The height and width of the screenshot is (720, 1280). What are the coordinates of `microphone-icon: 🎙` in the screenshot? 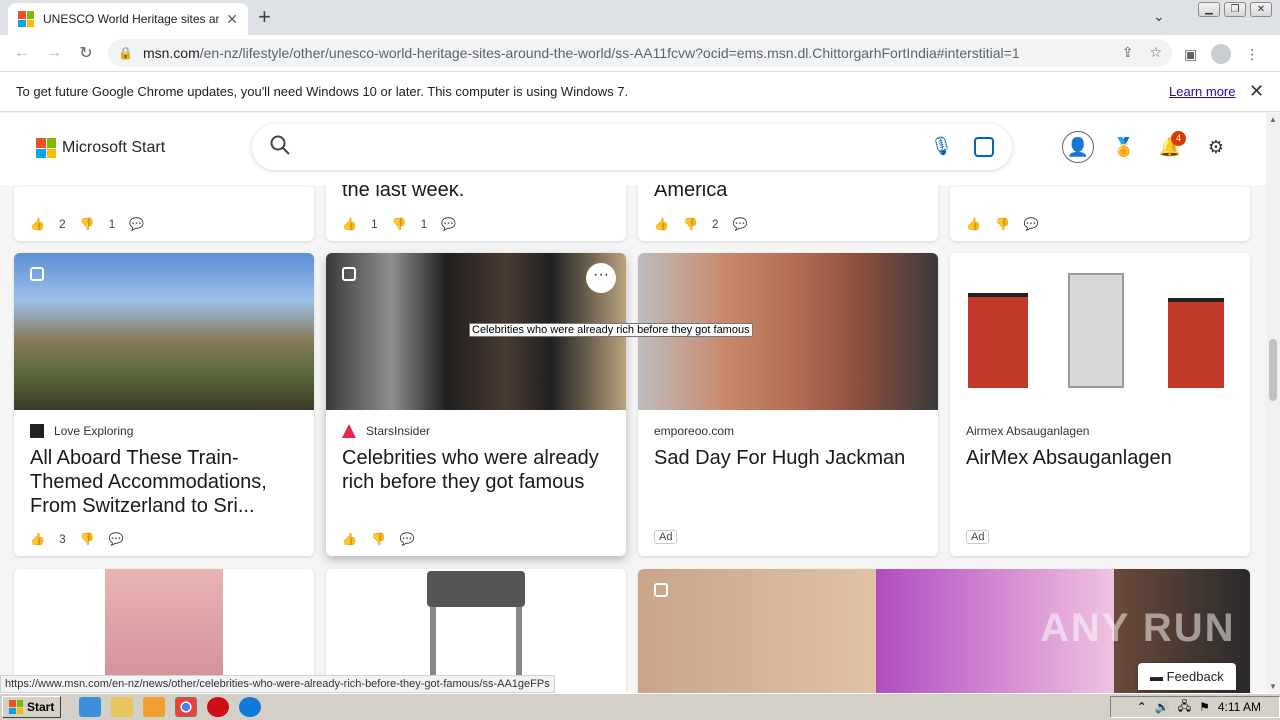 It's located at (941, 146).